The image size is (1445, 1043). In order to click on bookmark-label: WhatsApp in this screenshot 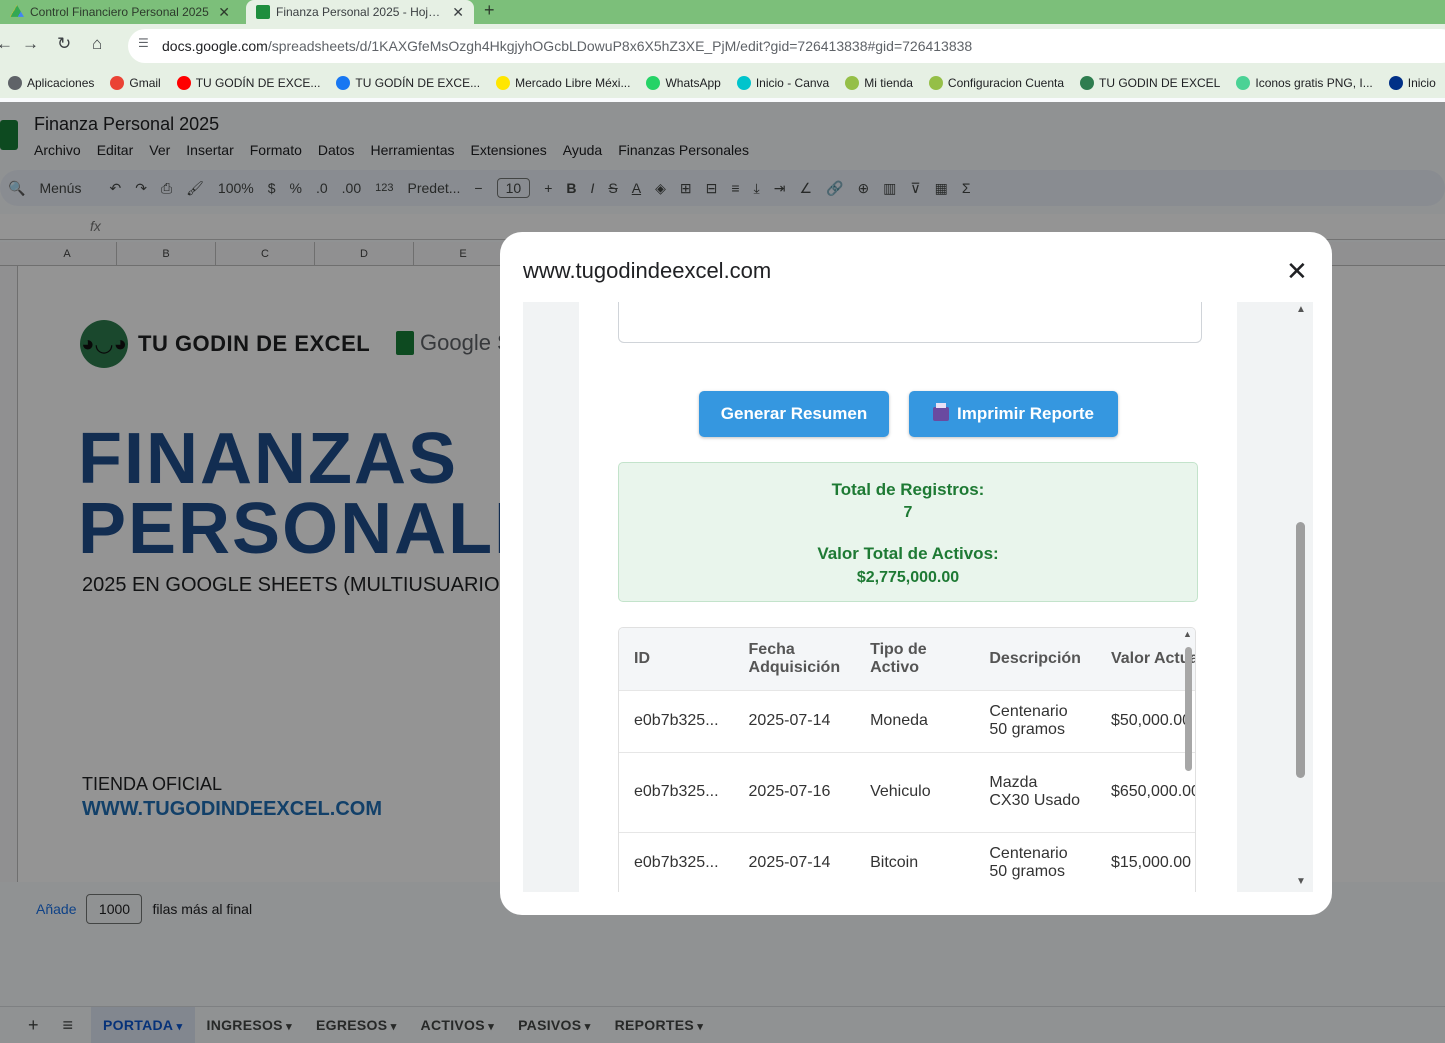, I will do `click(693, 83)`.